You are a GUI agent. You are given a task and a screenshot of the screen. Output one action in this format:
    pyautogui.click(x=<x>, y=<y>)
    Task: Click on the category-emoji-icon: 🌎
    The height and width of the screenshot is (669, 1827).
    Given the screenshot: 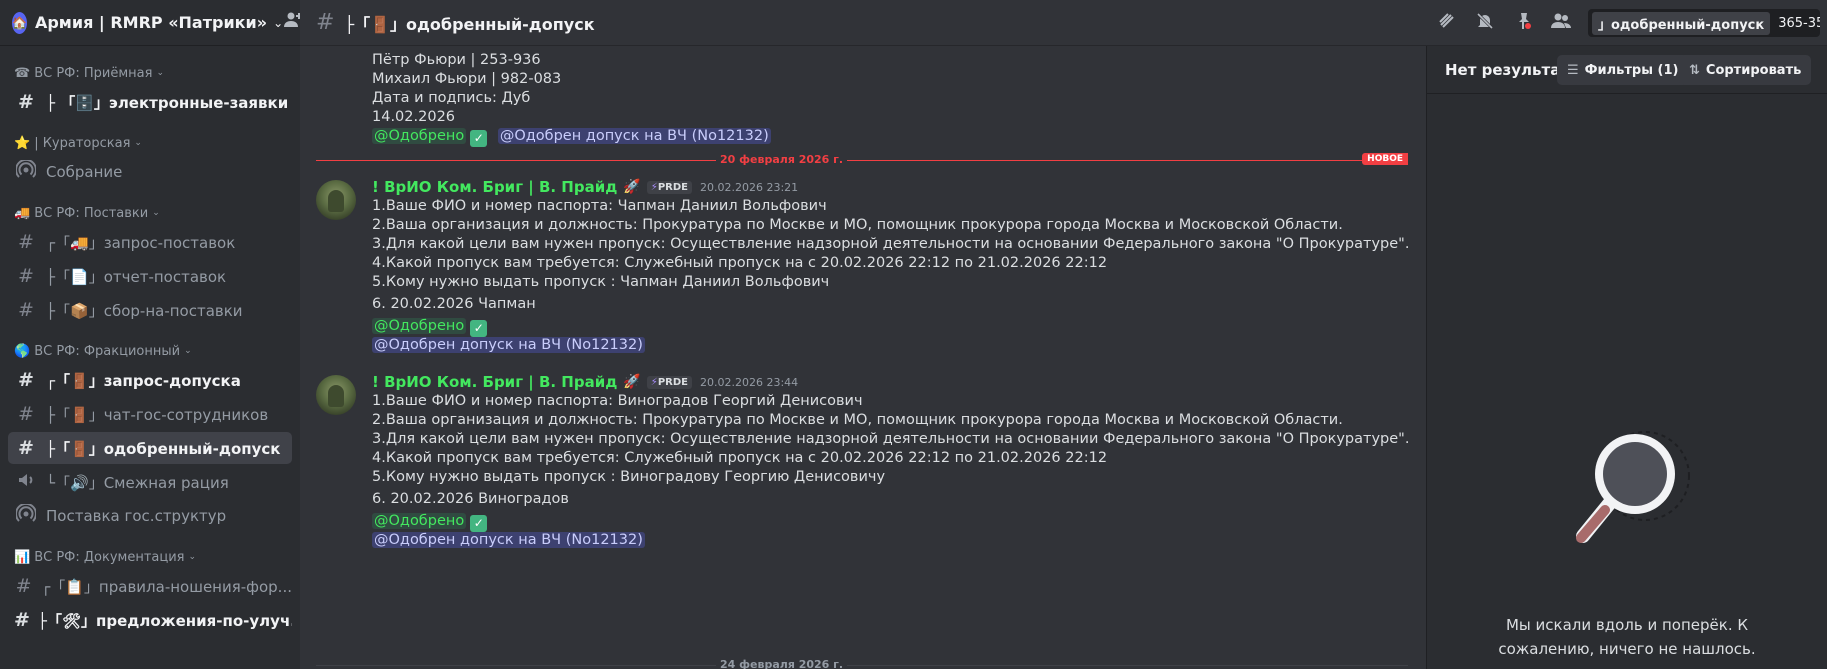 What is the action you would take?
    pyautogui.click(x=22, y=351)
    